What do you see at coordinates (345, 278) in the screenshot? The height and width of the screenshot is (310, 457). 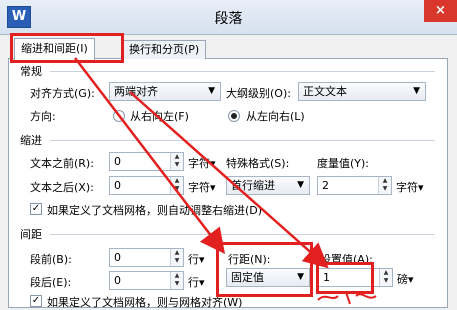 I see `highlight-box-set-value` at bounding box center [345, 278].